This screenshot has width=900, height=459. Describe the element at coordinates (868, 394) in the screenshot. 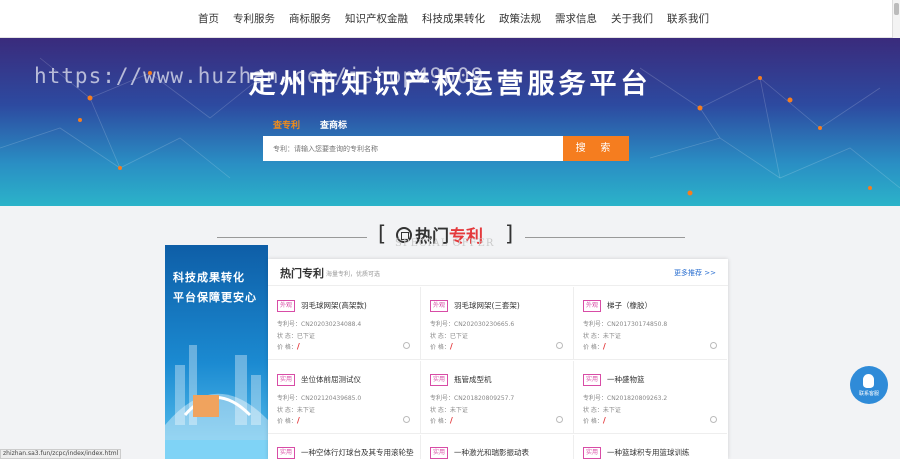

I see `customer-service-label: 联系客服` at that location.